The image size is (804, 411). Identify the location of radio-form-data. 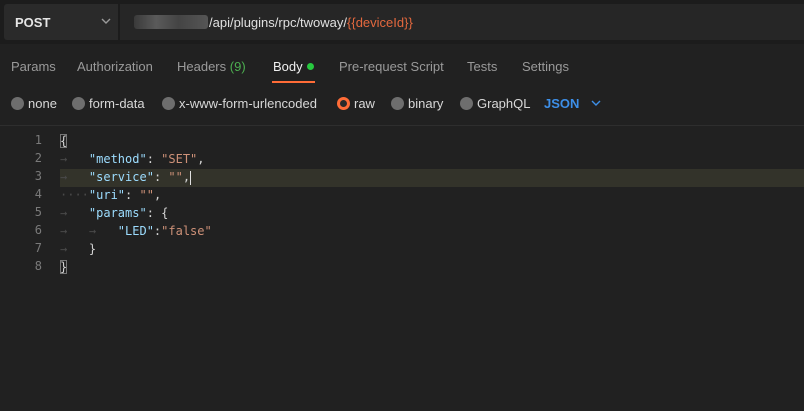
(78, 103).